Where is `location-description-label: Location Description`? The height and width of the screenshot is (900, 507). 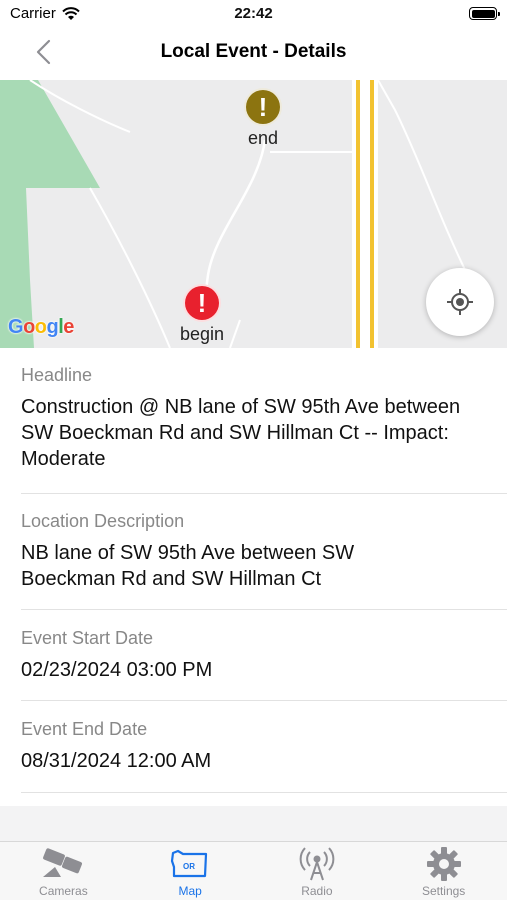 location-description-label: Location Description is located at coordinates (103, 521).